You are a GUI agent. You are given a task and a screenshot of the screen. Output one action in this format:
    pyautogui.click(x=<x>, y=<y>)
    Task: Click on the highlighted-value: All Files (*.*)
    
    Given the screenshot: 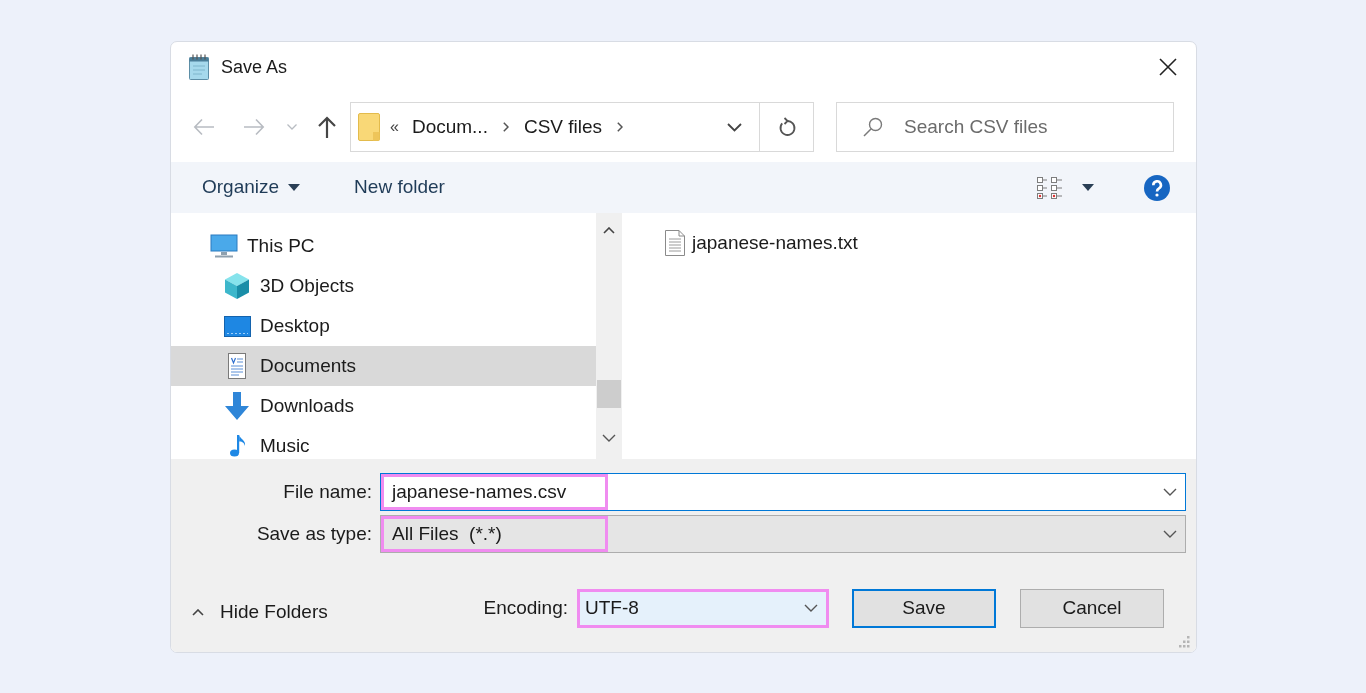 What is the action you would take?
    pyautogui.click(x=494, y=534)
    